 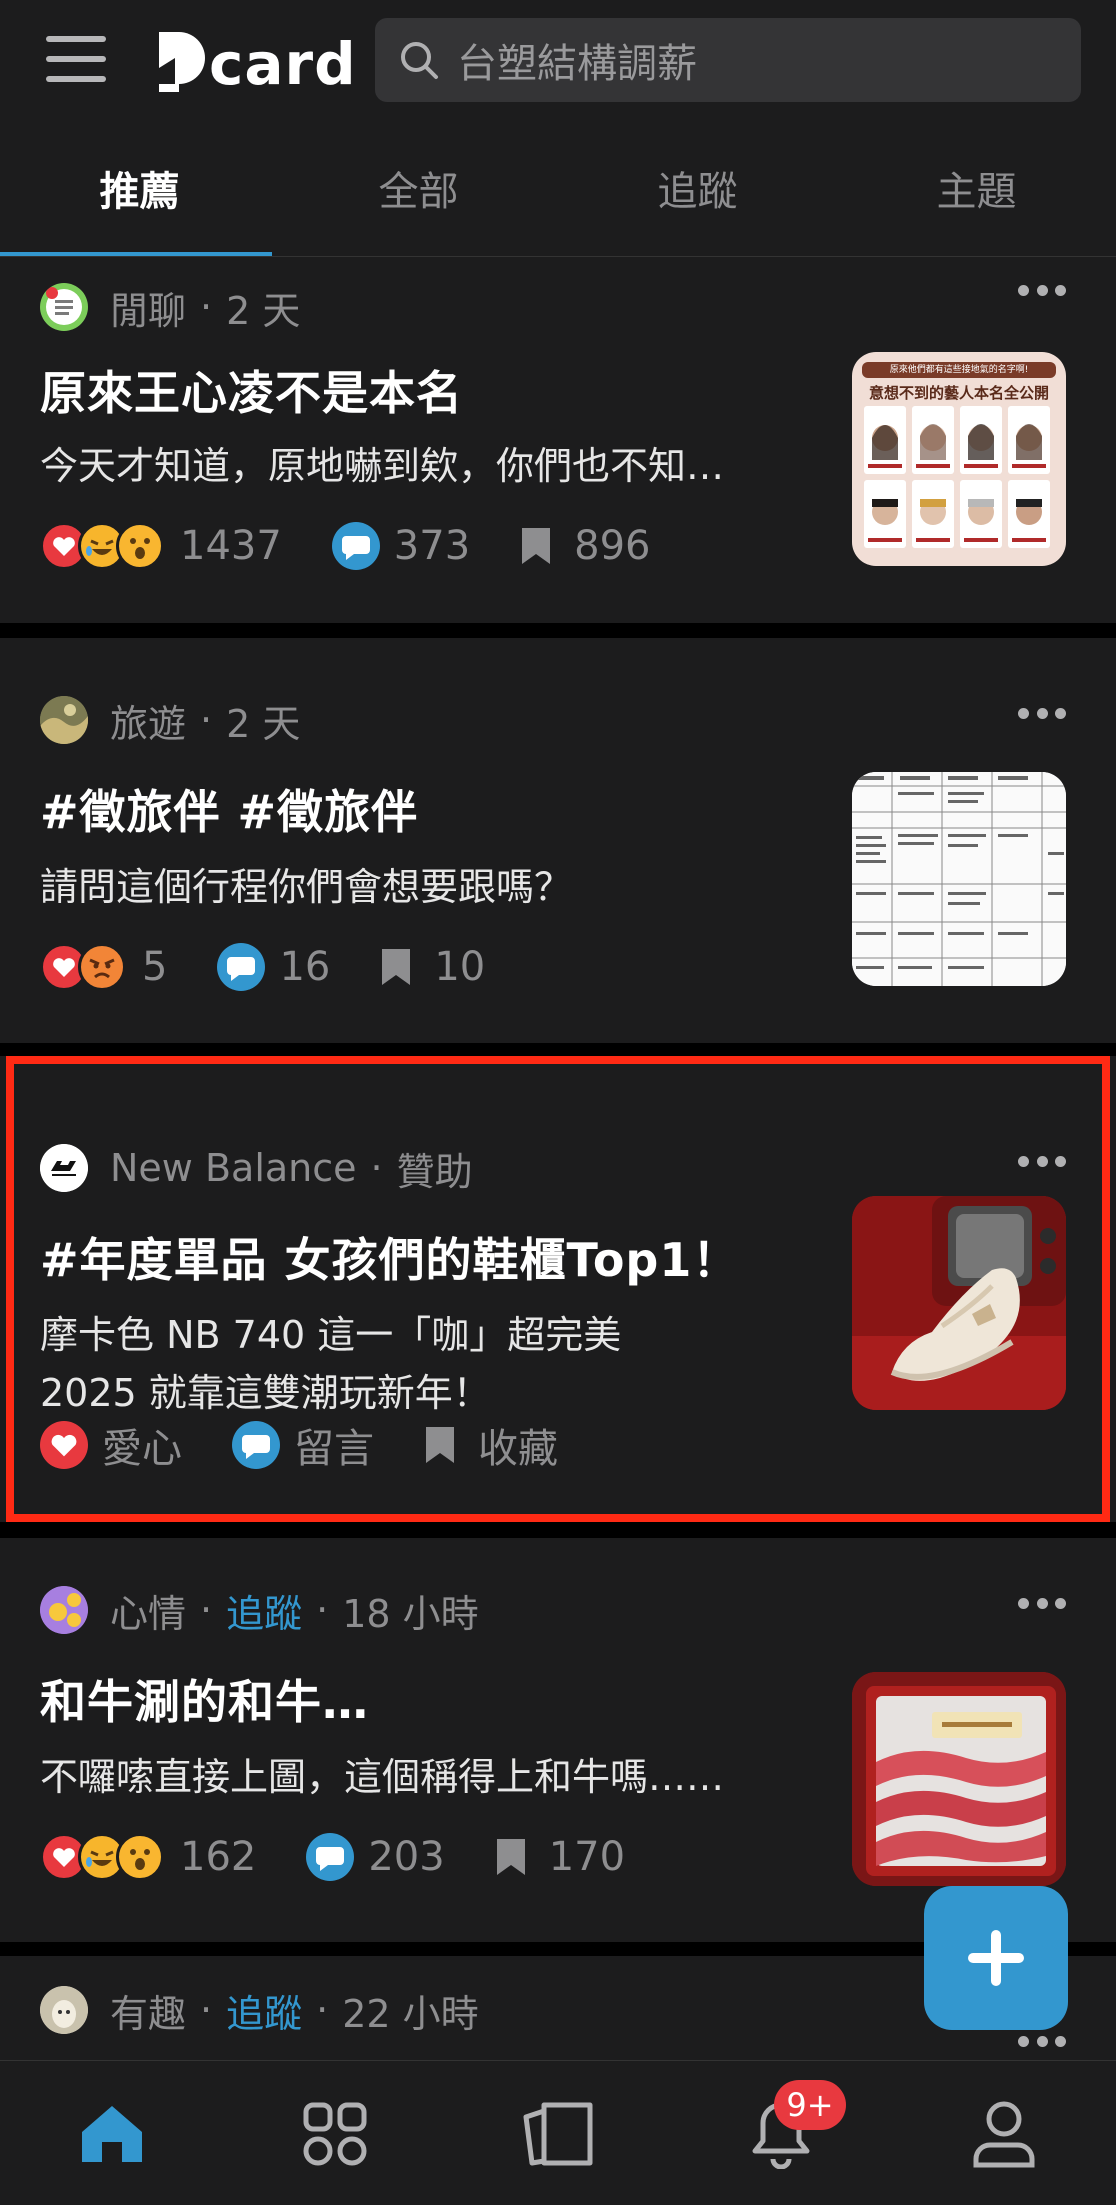 I want to click on nav-forums, so click(x=334, y=2133).